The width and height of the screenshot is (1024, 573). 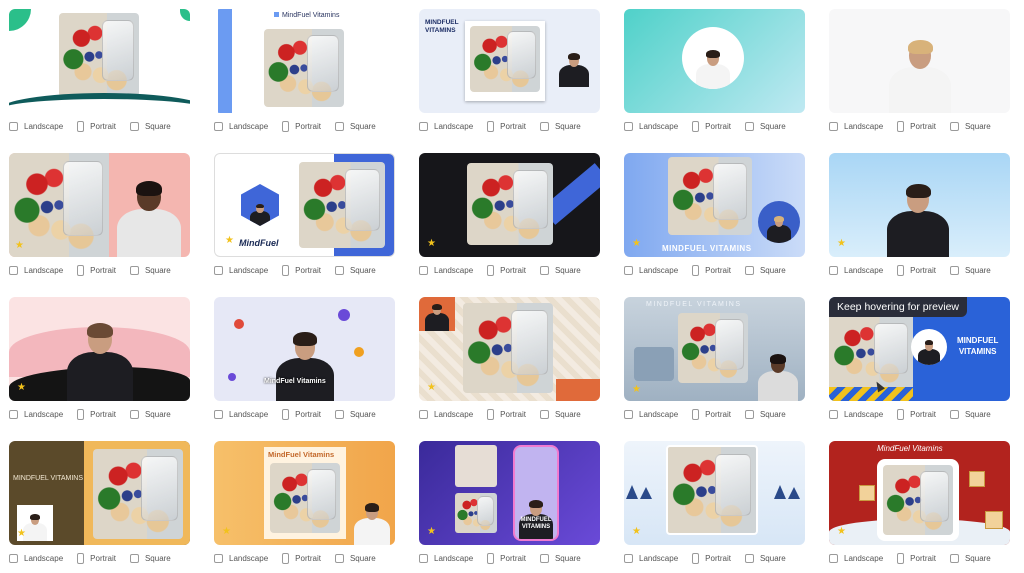 What do you see at coordinates (304, 61) in the screenshot?
I see `template-thumbnail: MindFuel Vitamins` at bounding box center [304, 61].